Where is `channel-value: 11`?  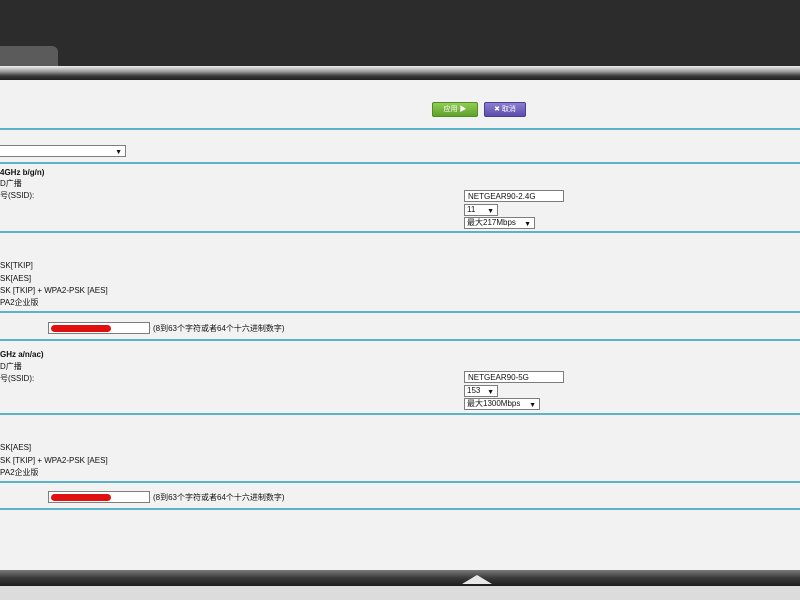 channel-value: 11 is located at coordinates (471, 209).